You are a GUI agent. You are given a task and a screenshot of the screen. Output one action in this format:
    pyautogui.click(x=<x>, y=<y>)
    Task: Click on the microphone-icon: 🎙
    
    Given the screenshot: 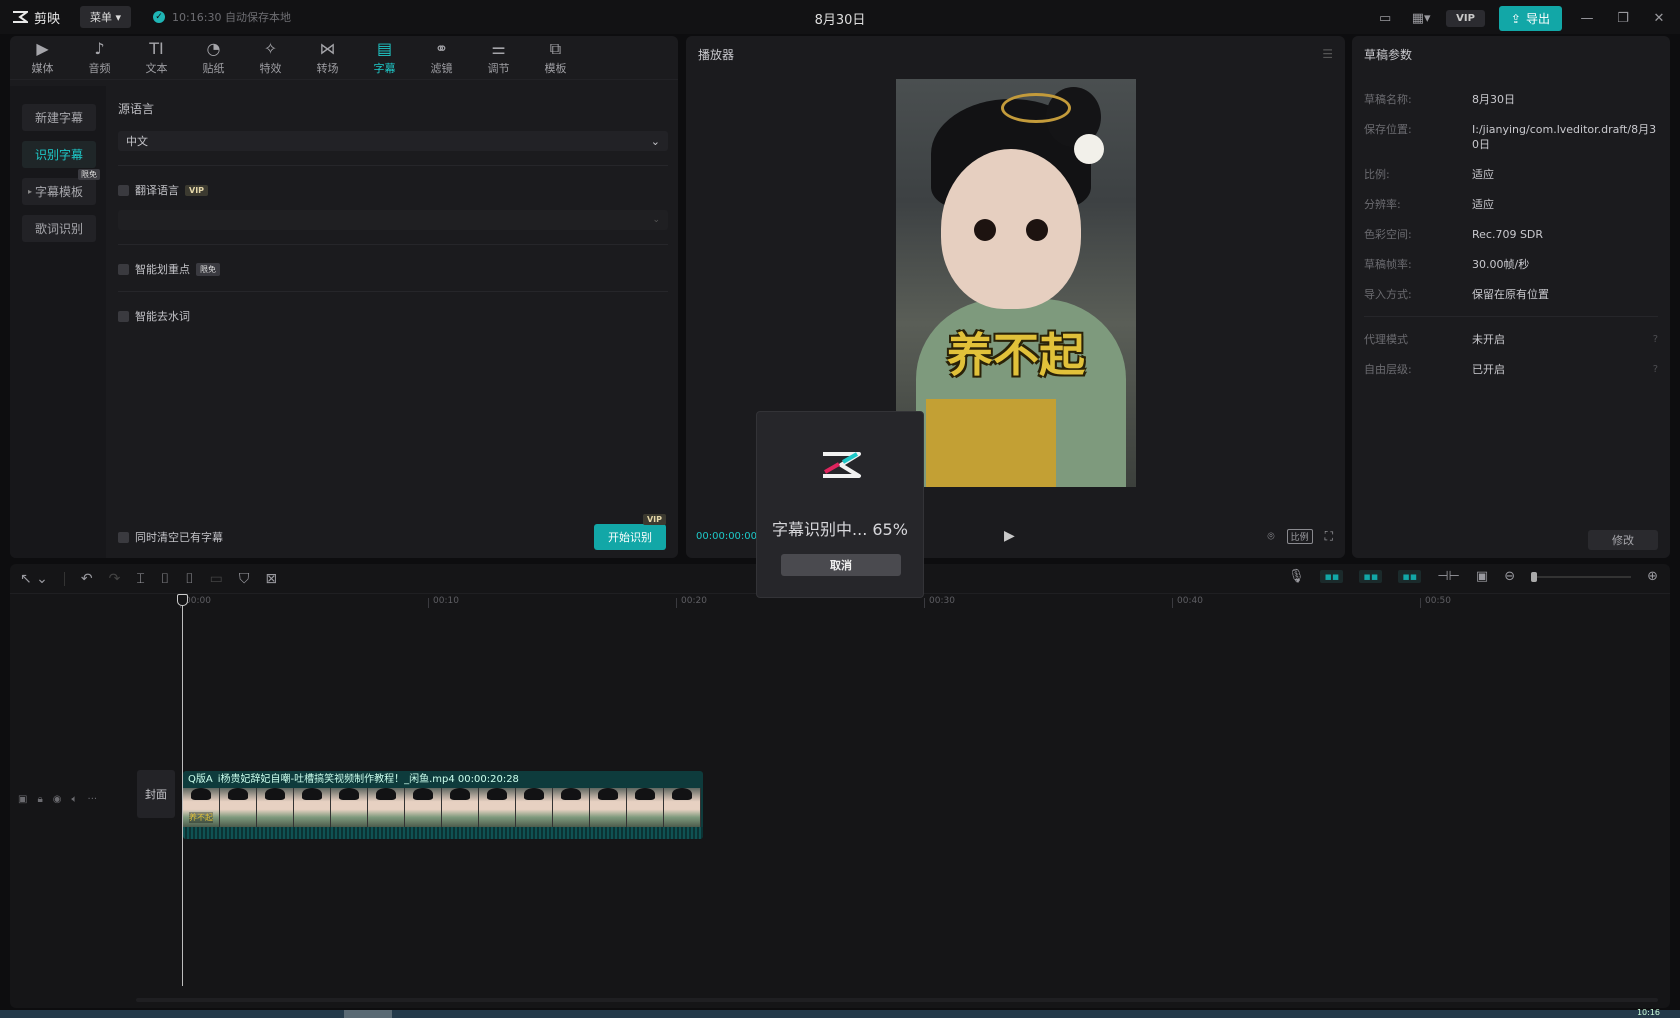 What is the action you would take?
    pyautogui.click(x=1296, y=576)
    